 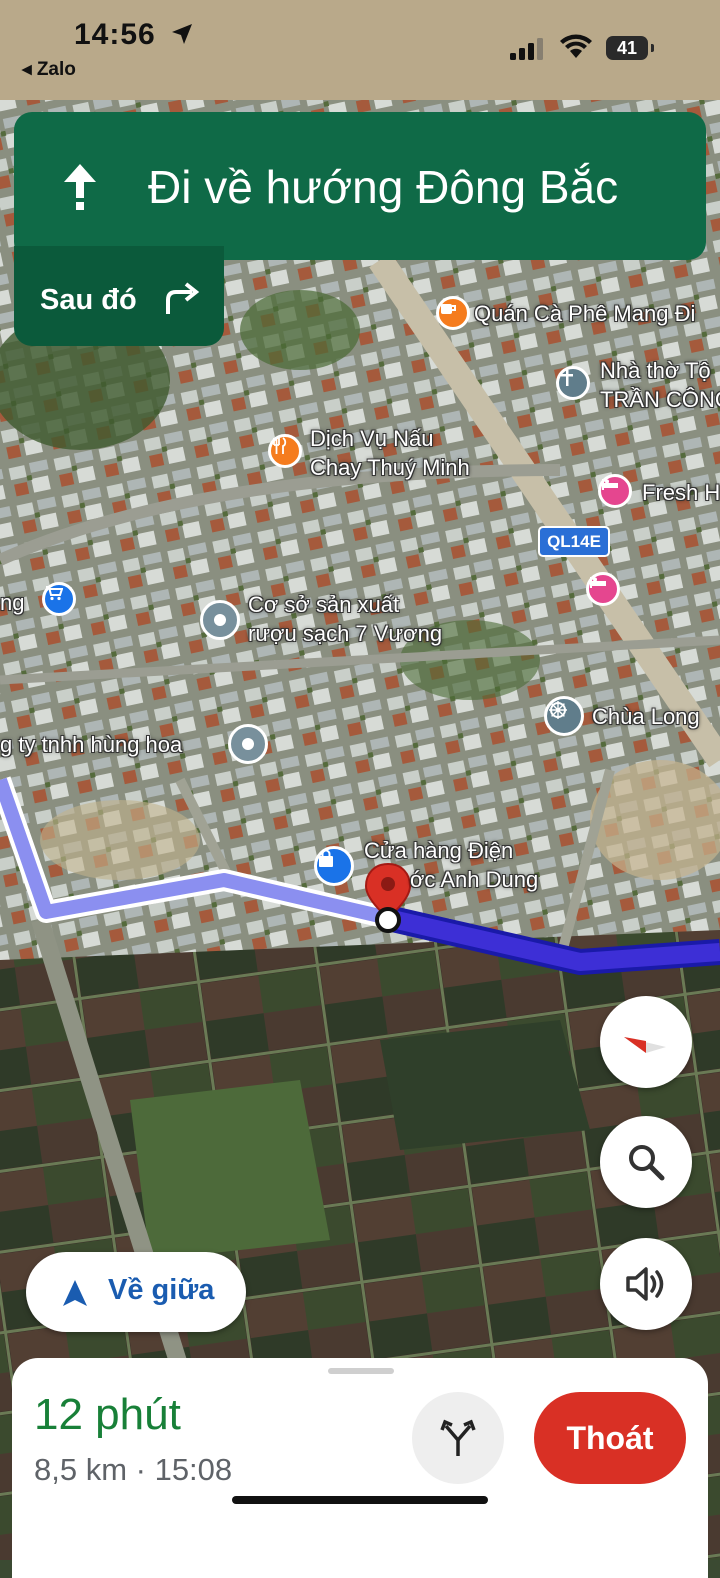 I want to click on nav-instruction-text: Đi về hướng Đông Bắc, so click(x=383, y=187).